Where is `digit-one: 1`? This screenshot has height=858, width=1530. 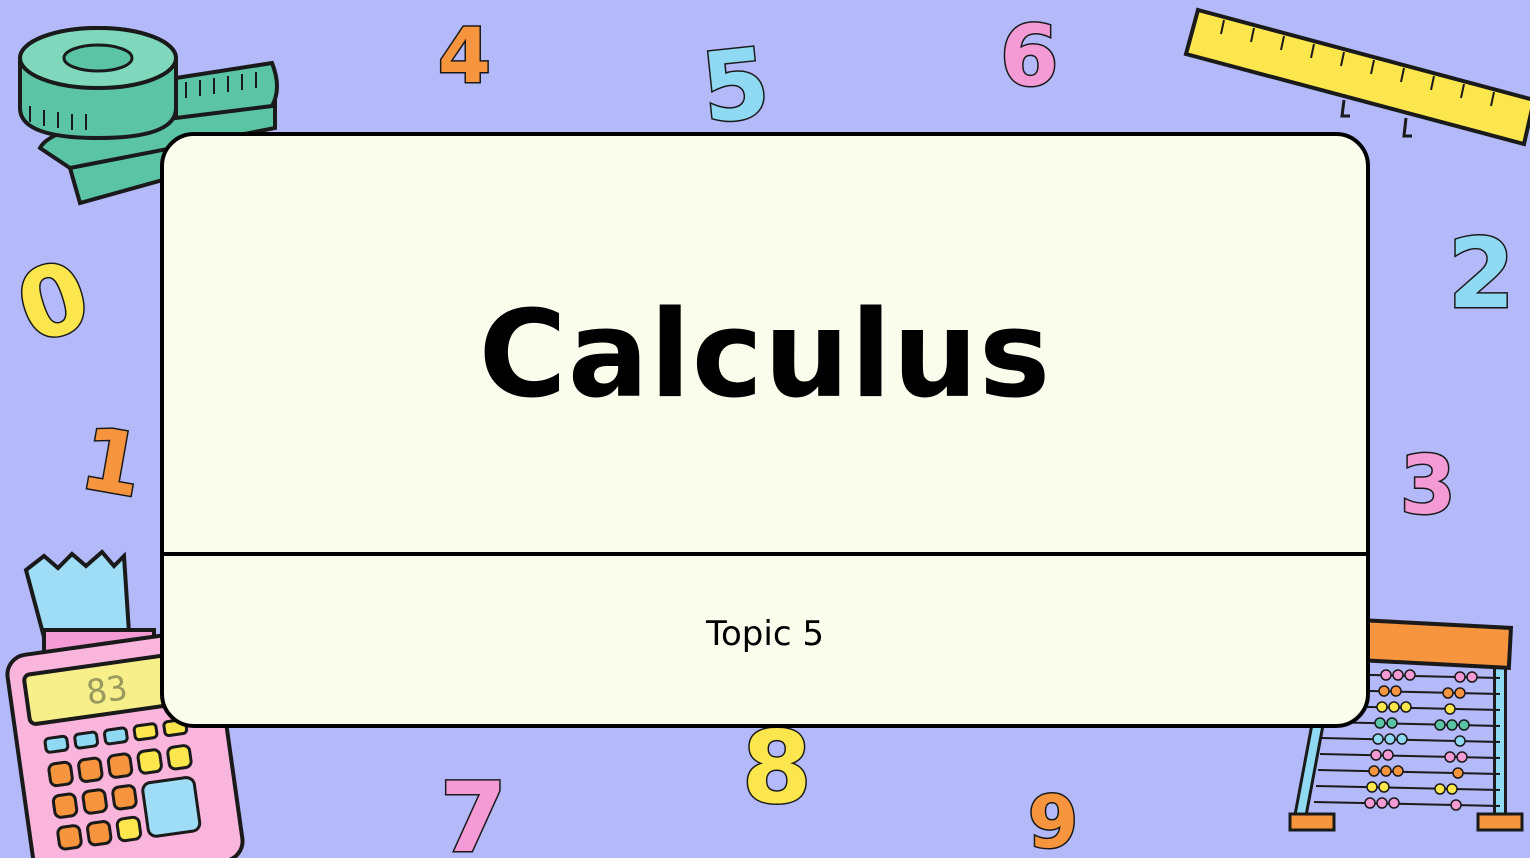
digit-one: 1 is located at coordinates (111, 463).